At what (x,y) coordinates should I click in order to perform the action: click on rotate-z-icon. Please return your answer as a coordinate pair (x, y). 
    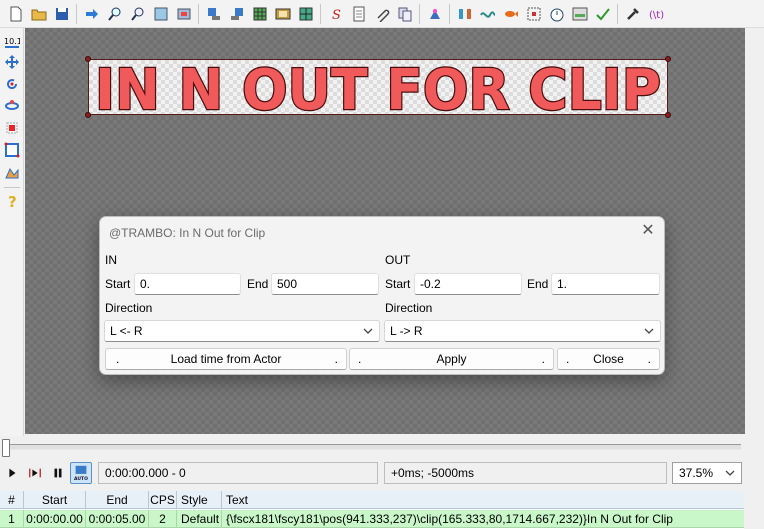
    Looking at the image, I should click on (12, 84).